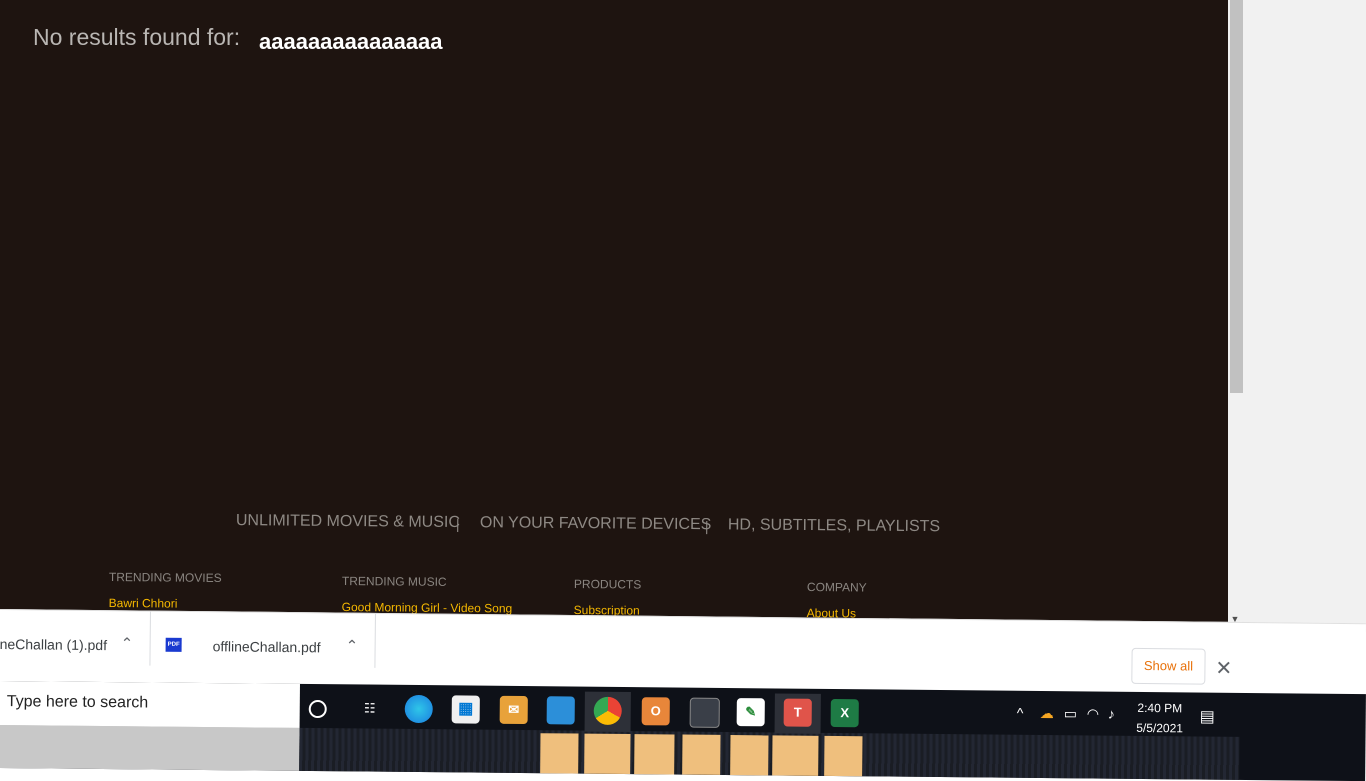 The image size is (1366, 781). What do you see at coordinates (834, 526) in the screenshot?
I see `feature-hd: HD, SUBTITLES, PLAYLISTS` at bounding box center [834, 526].